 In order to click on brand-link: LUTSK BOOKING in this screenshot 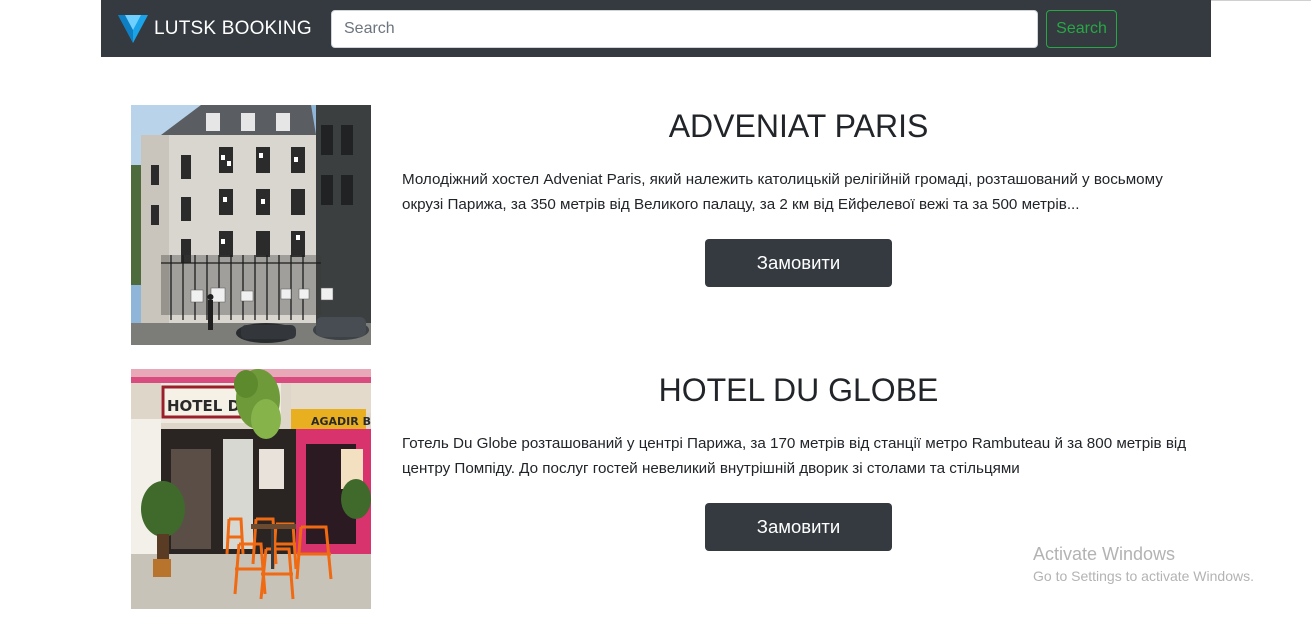, I will do `click(214, 29)`.